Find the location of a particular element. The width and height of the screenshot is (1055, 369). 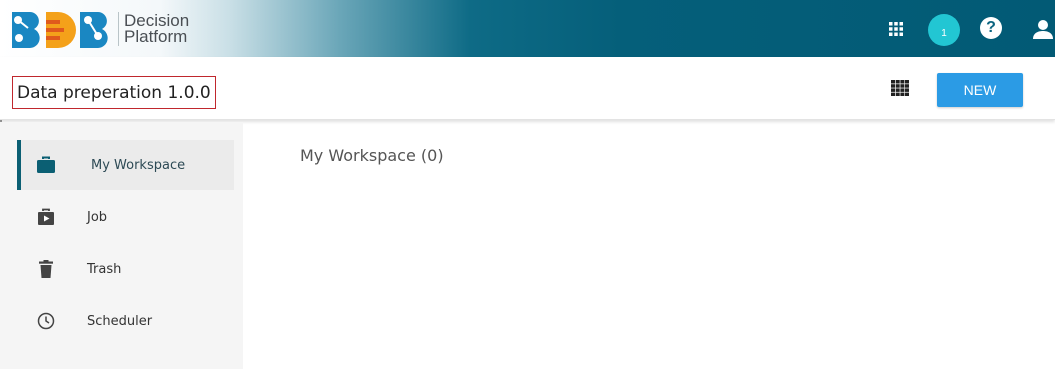

page-title: My Workspace (0) is located at coordinates (372, 155).